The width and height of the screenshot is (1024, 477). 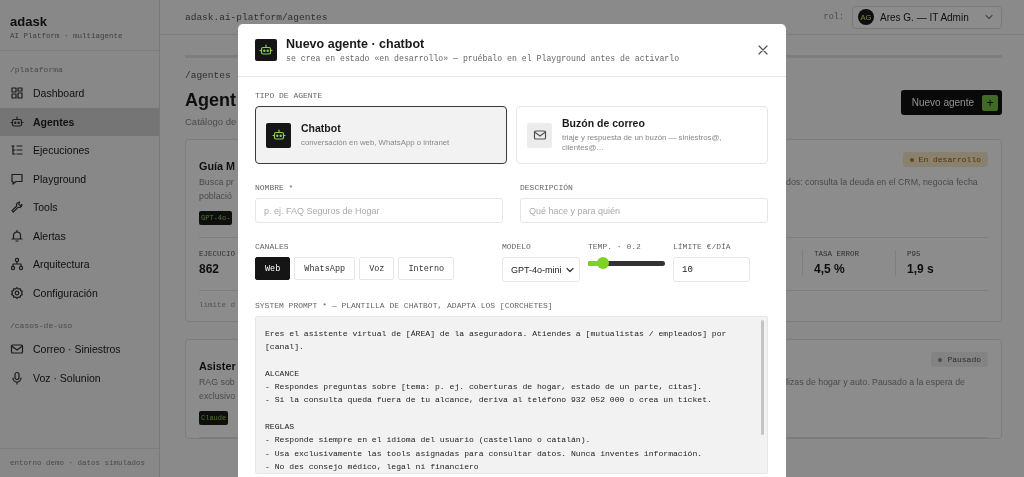 What do you see at coordinates (604, 123) in the screenshot?
I see `option-title: Buzón de correo` at bounding box center [604, 123].